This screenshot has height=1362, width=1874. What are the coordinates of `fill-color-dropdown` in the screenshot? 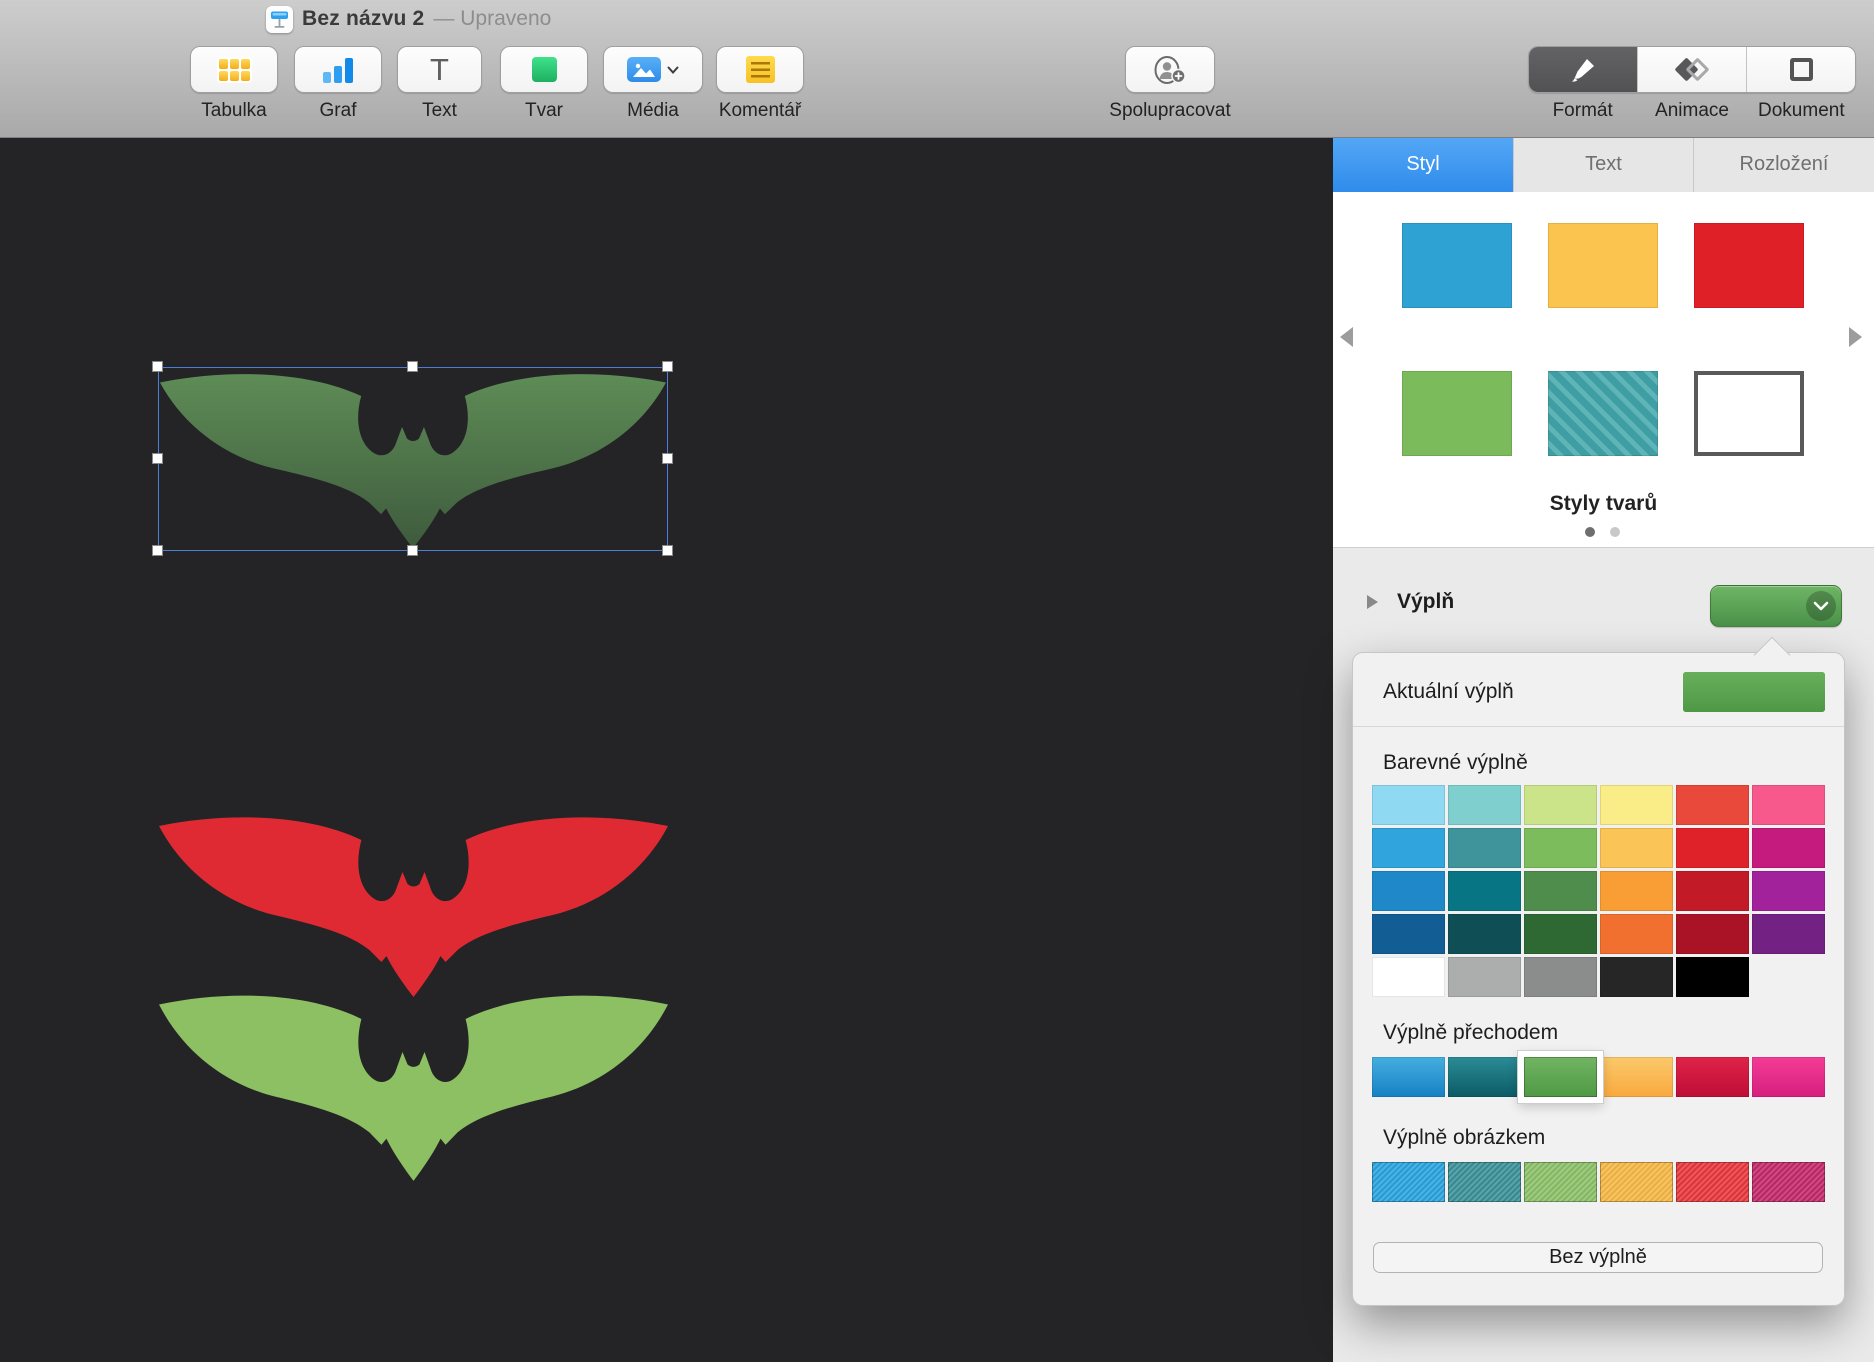 It's located at (1776, 606).